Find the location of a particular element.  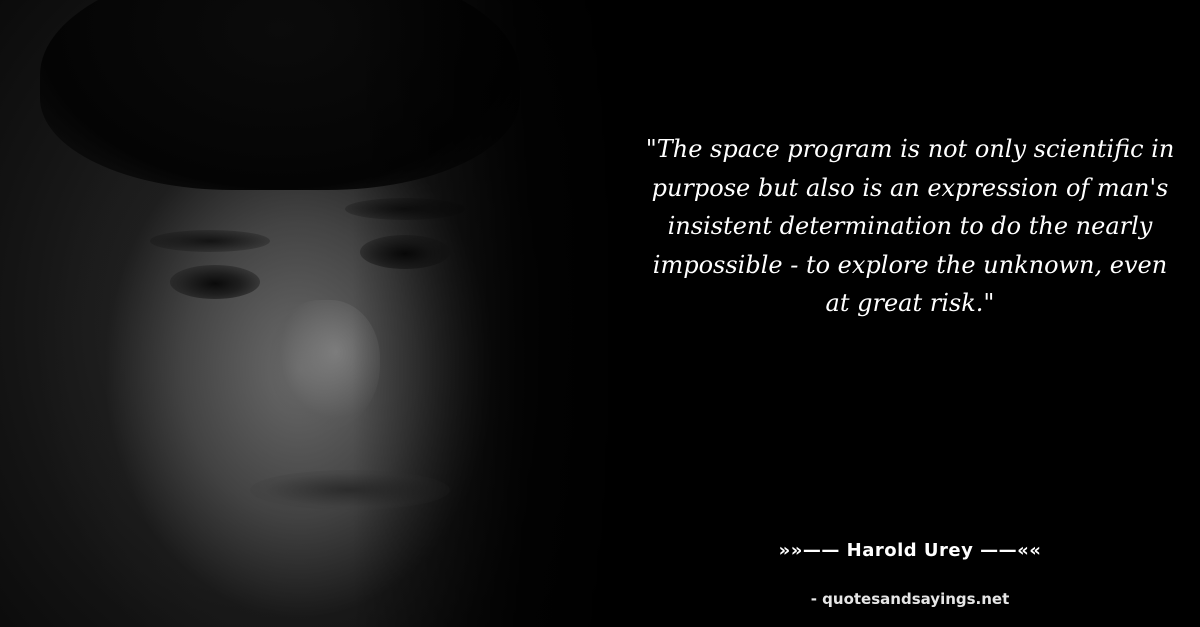

author-name: »»—— Harold Urey ——«« is located at coordinates (910, 550).